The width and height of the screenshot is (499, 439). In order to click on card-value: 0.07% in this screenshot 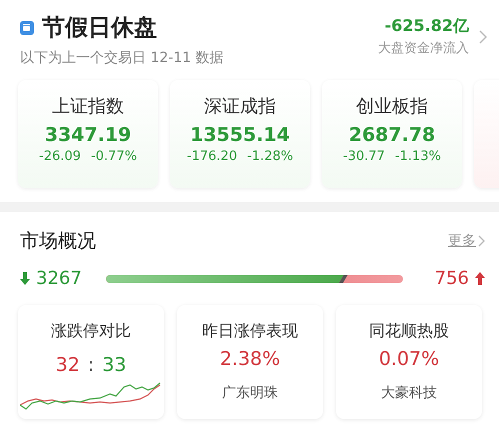, I will do `click(409, 359)`.